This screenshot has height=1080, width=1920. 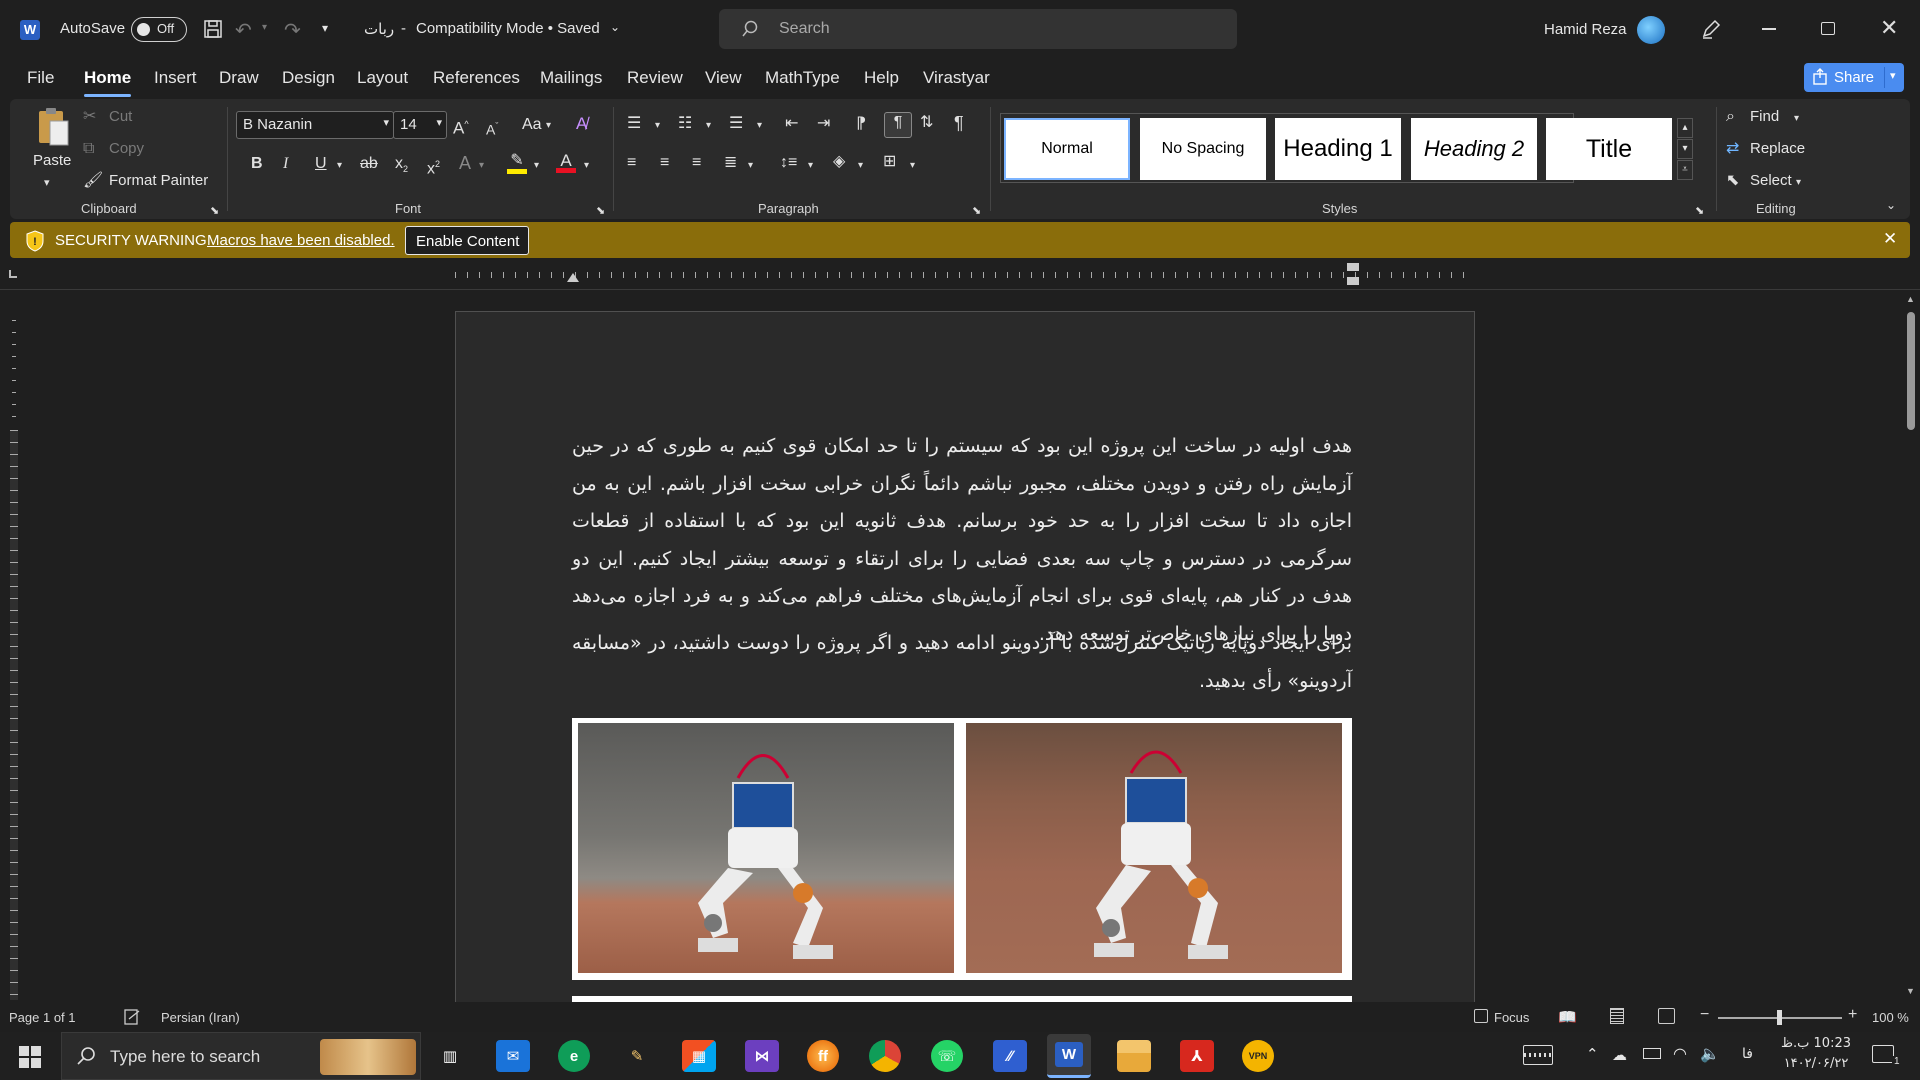 I want to click on shading-dropdown-icon: ▾, so click(x=860, y=166).